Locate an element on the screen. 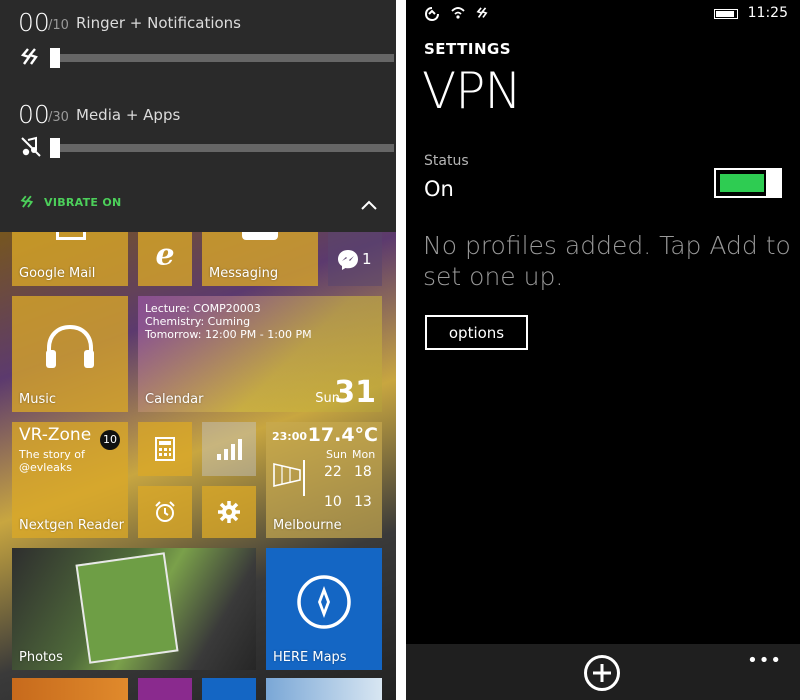  clock: 11:25 is located at coordinates (767, 13).